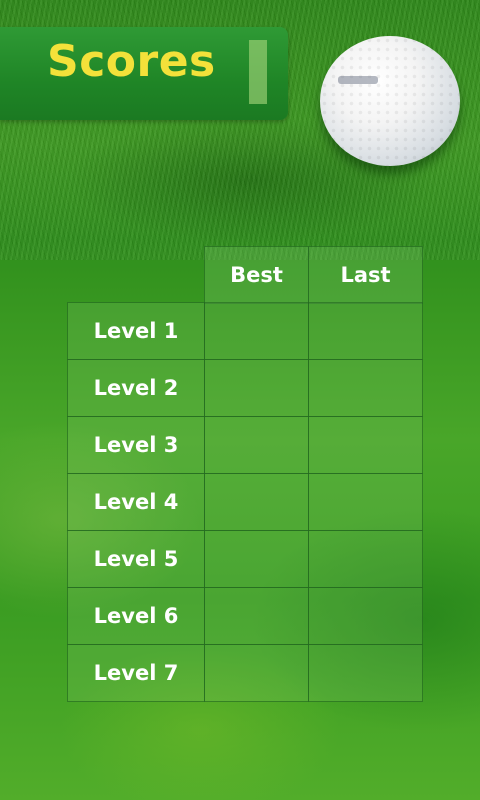 Image resolution: width=480 pixels, height=800 pixels. Describe the element at coordinates (136, 616) in the screenshot. I see `row-label-level-6: Level 6` at that location.